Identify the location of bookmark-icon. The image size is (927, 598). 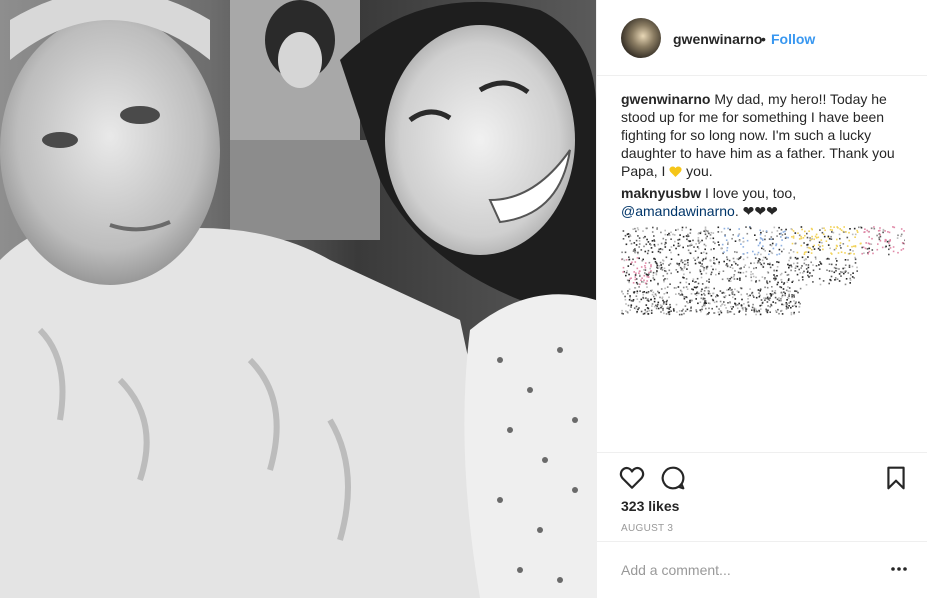
(896, 478).